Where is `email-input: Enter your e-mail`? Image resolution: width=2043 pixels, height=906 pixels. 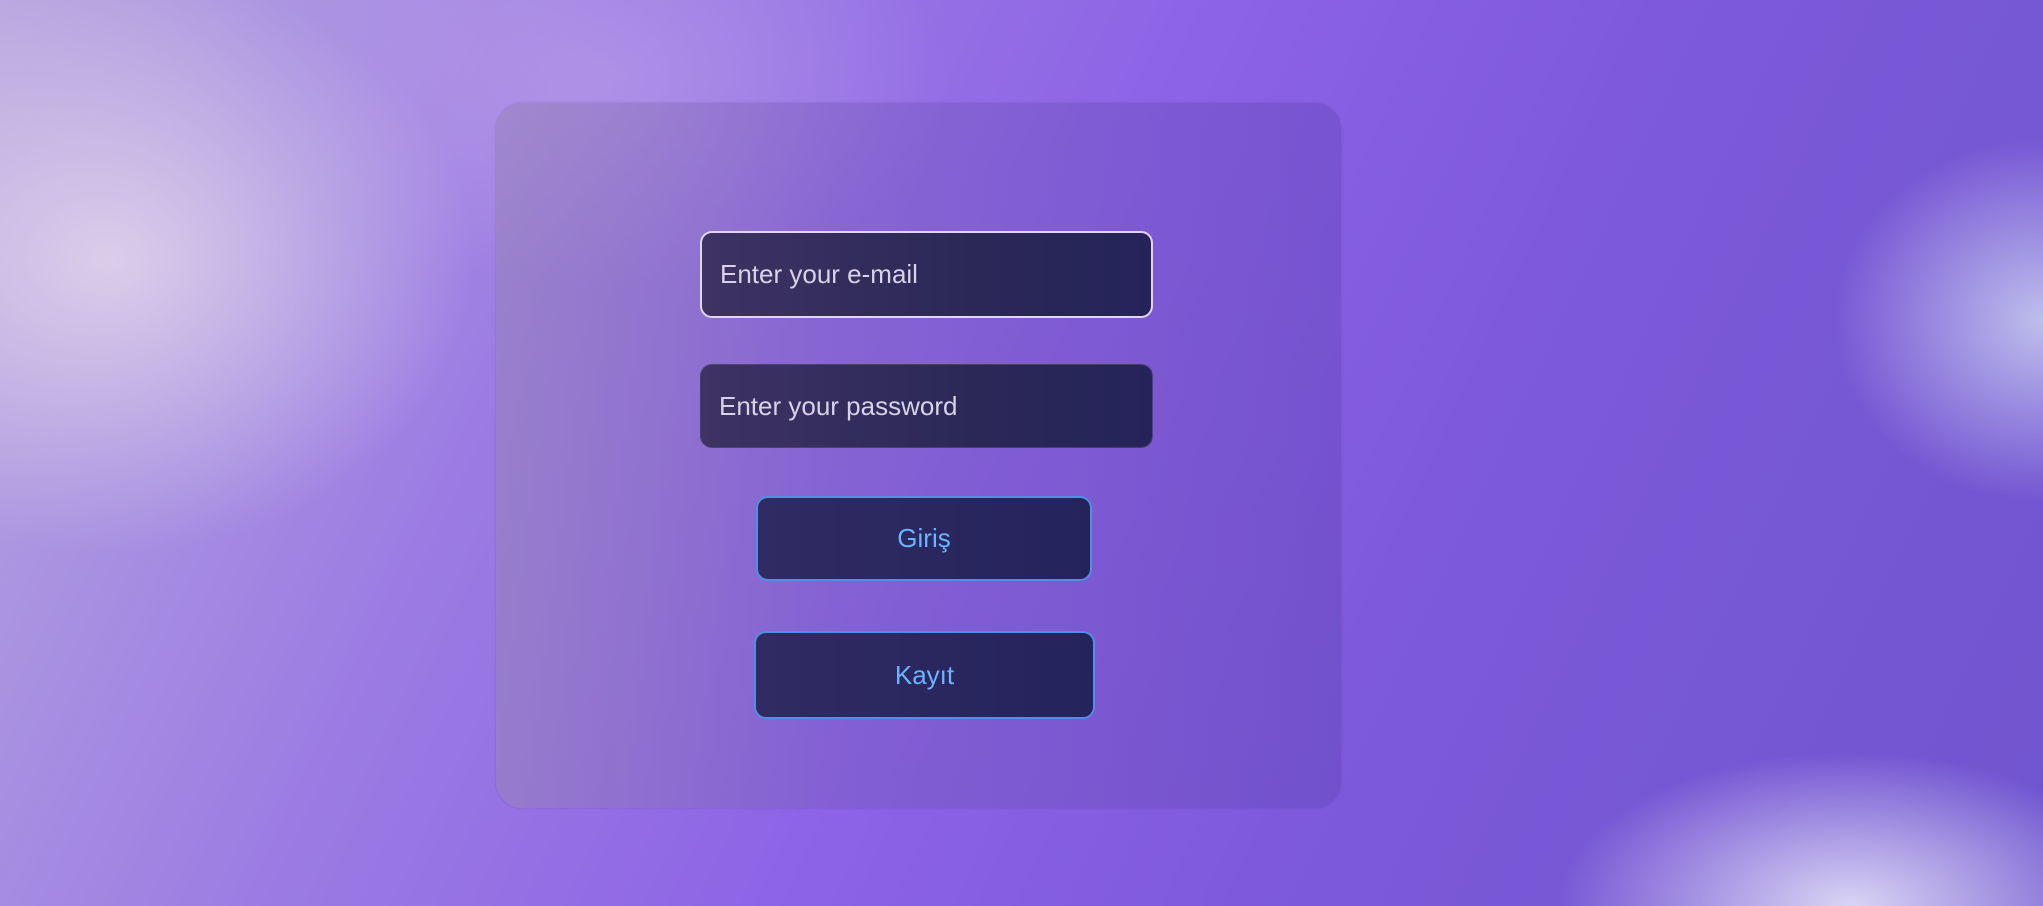
email-input: Enter your e-mail is located at coordinates (926, 274).